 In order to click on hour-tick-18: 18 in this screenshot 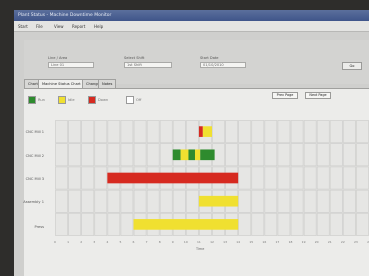, I will do `click(290, 242)`.